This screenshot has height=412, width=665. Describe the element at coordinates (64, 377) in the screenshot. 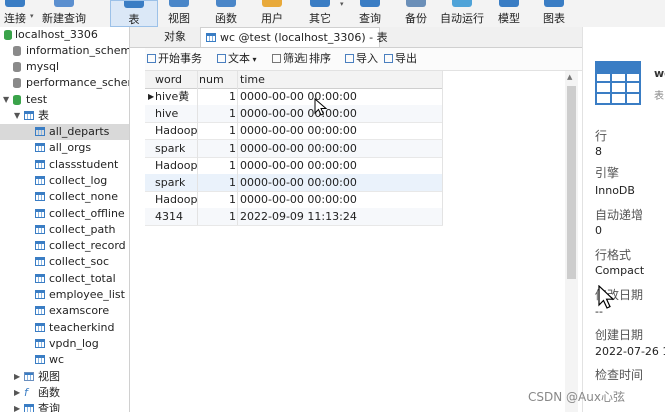

I see `views-group-node: ▶ 视图` at that location.